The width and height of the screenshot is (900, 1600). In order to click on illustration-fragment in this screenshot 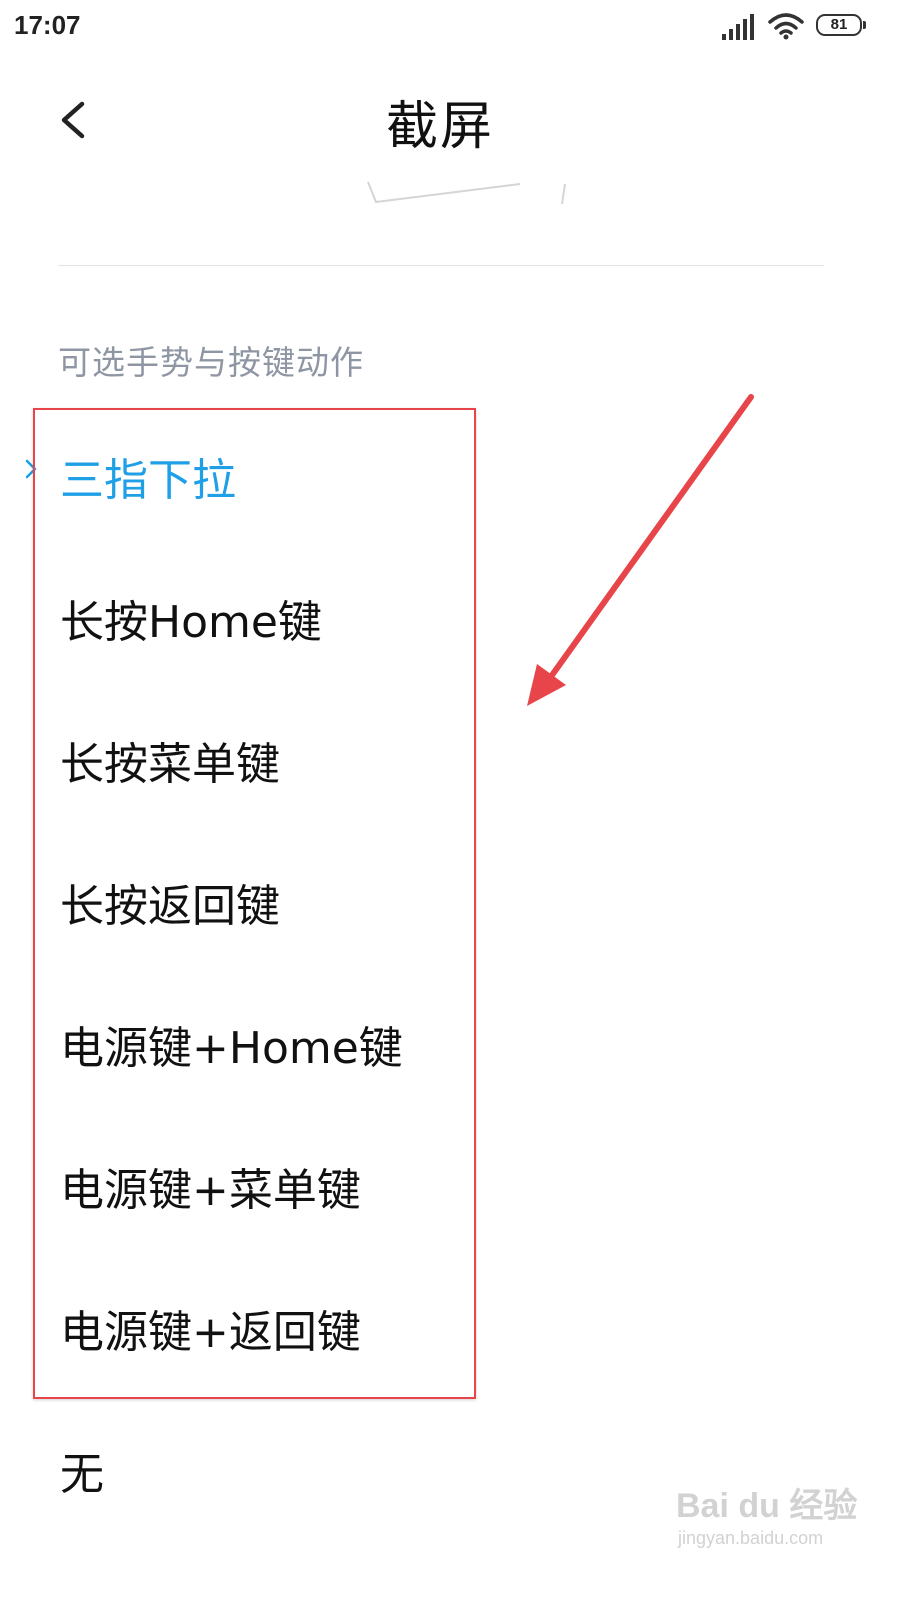, I will do `click(466, 193)`.